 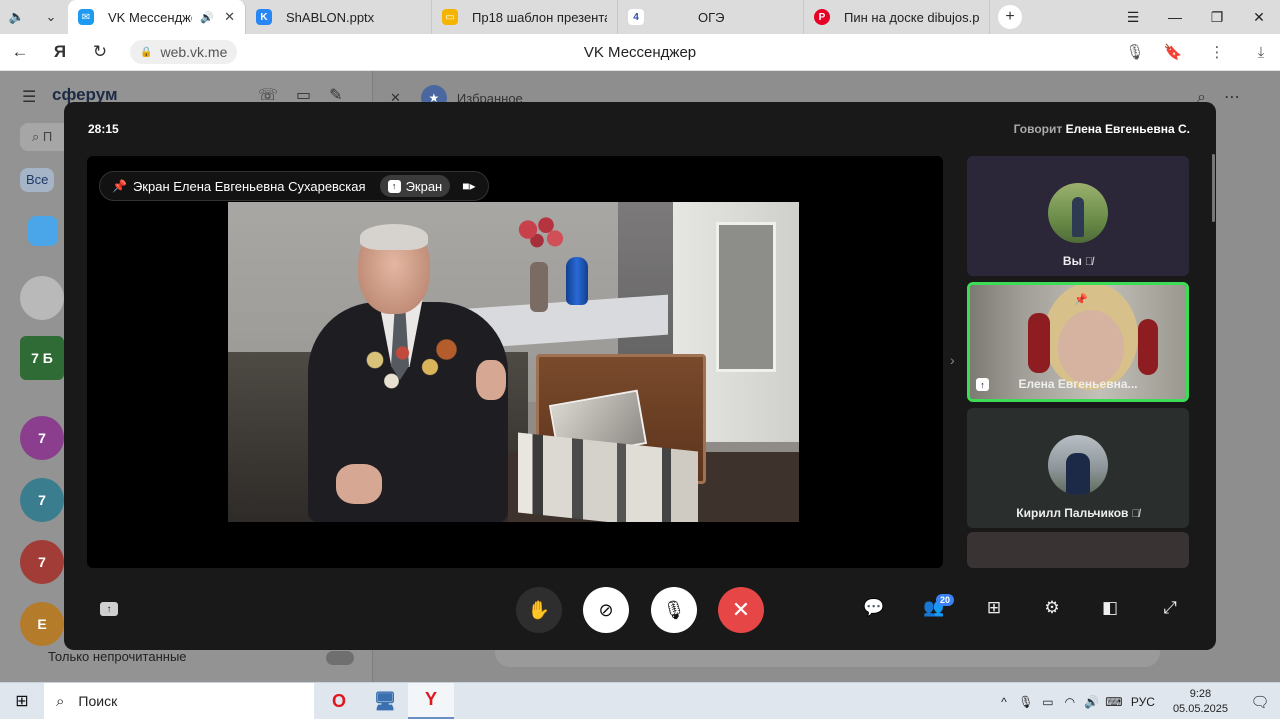 I want to click on url-text: web.vk.me, so click(x=194, y=52).